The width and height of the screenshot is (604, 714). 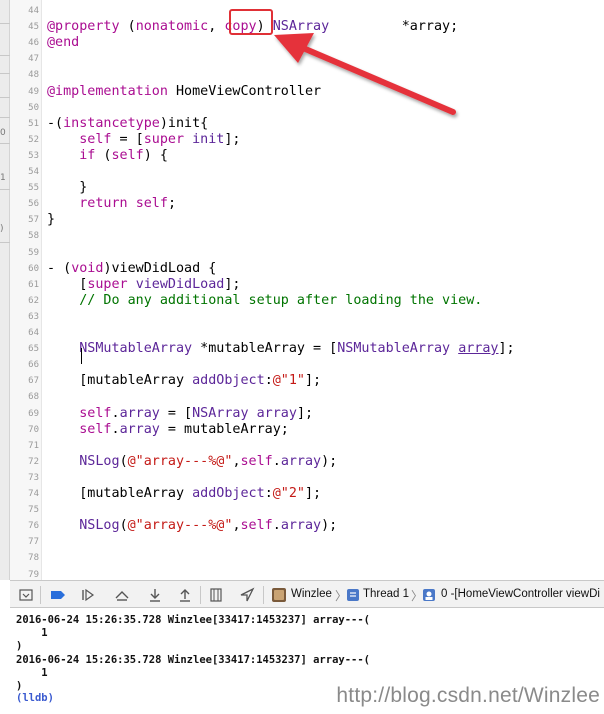 I want to click on stack-frame-icon, so click(x=429, y=595).